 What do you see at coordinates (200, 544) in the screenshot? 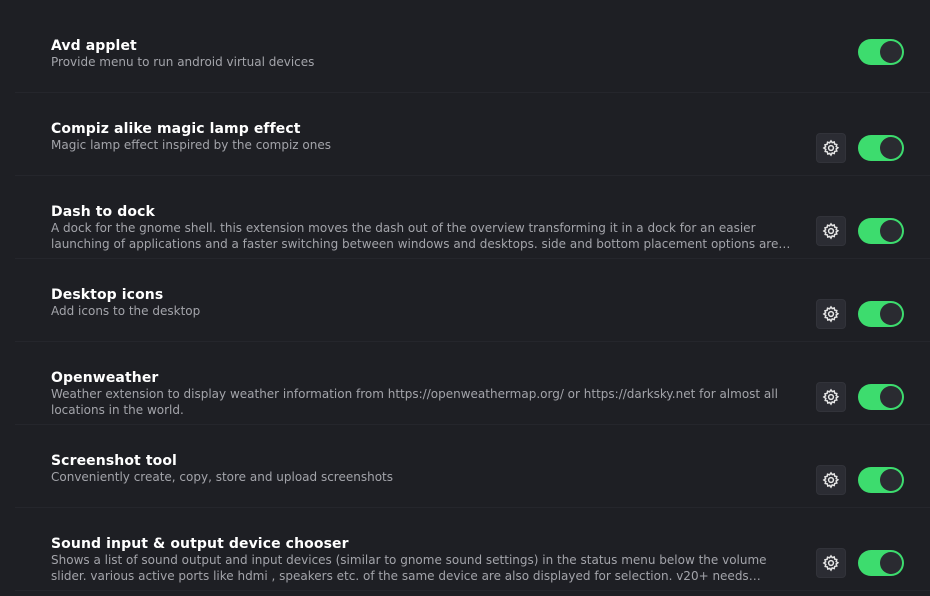
I see `extension-title: Sound input & output device chooser` at bounding box center [200, 544].